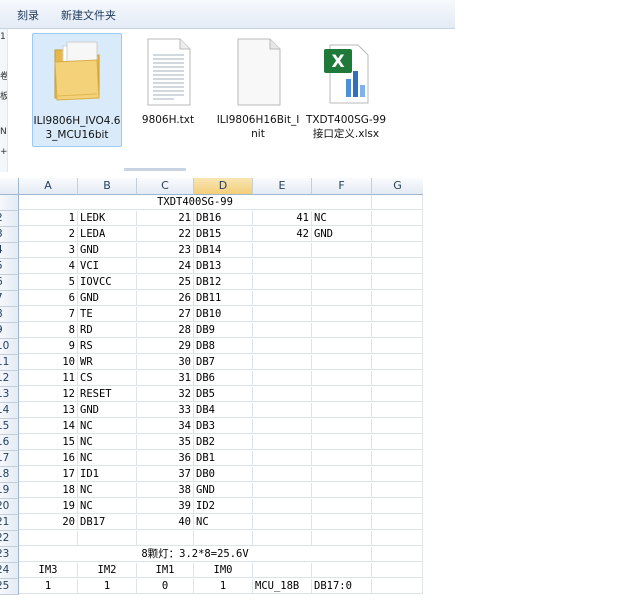  Describe the element at coordinates (3, 152) in the screenshot. I see `nav-item: +` at that location.